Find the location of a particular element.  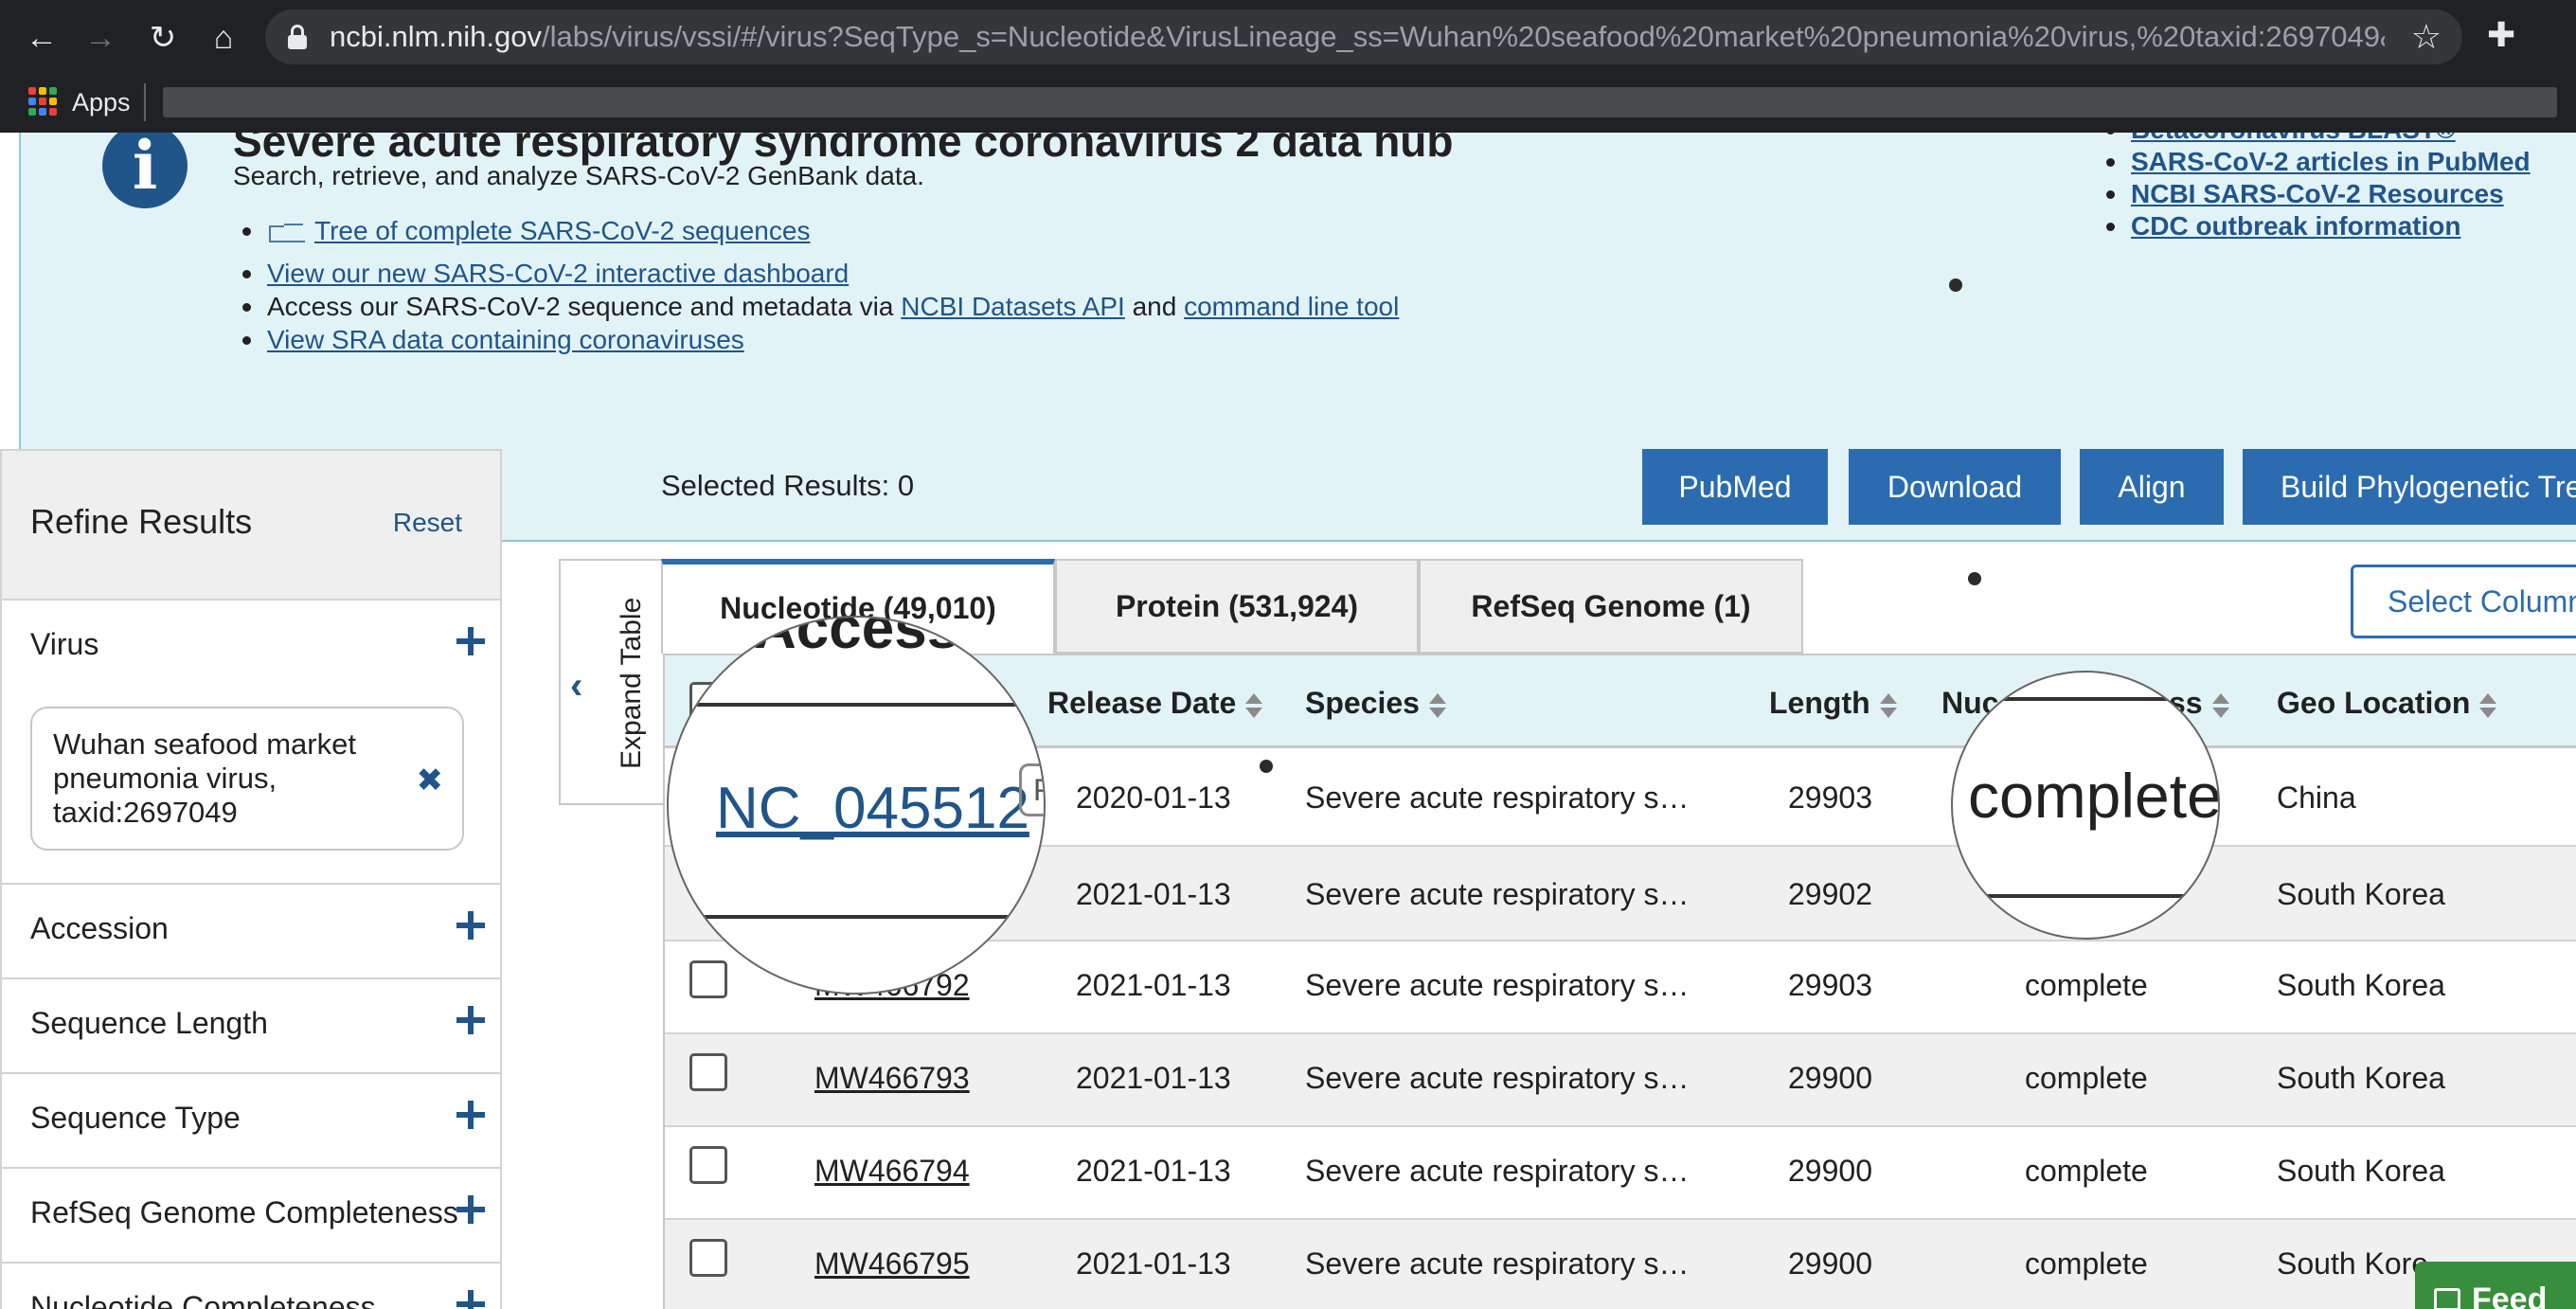

header-length: Length is located at coordinates (1833, 703).